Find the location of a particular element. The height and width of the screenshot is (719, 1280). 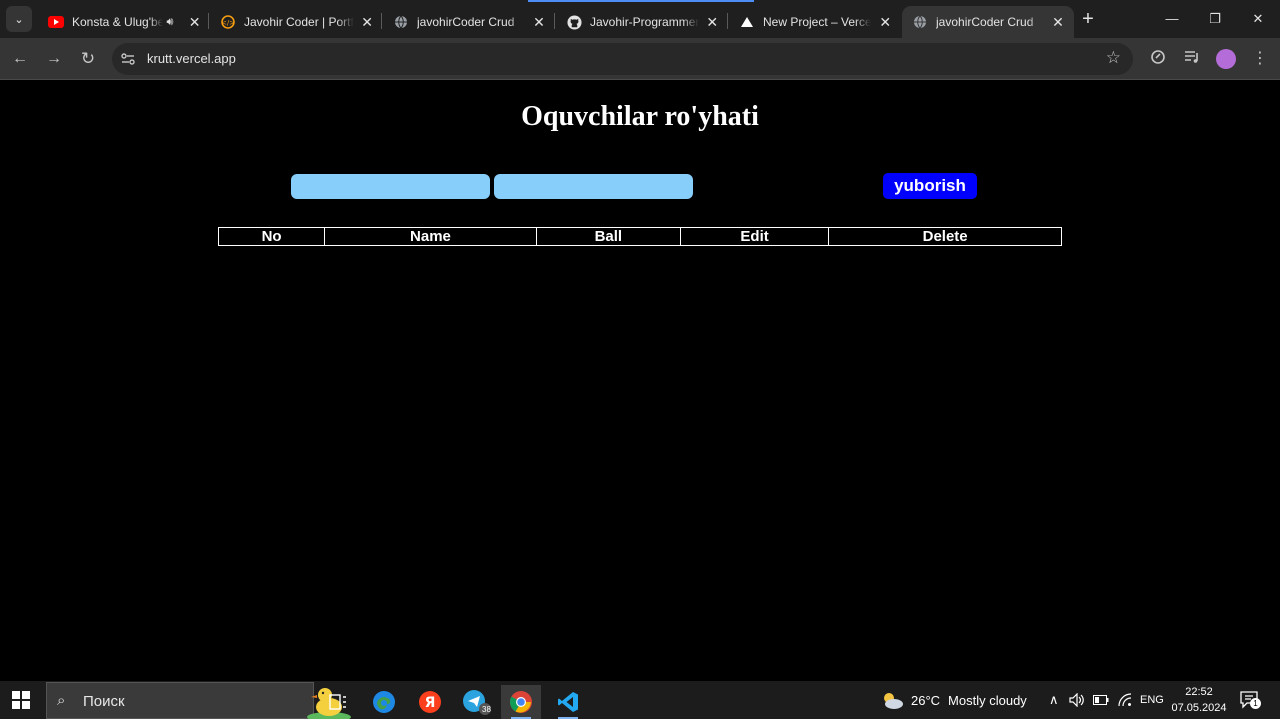

language-indicator: ENG is located at coordinates (1152, 700).